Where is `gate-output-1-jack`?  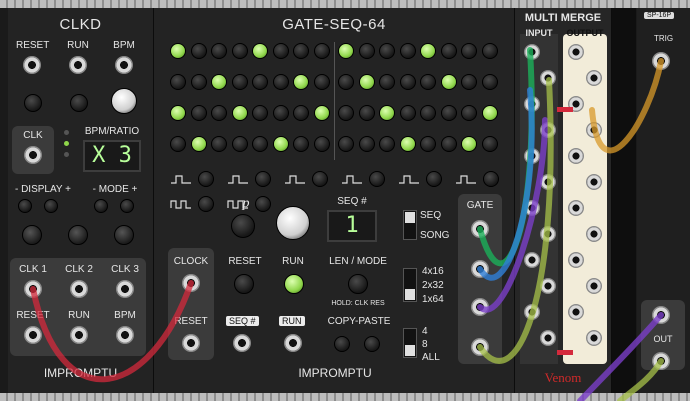 gate-output-1-jack is located at coordinates (480, 229).